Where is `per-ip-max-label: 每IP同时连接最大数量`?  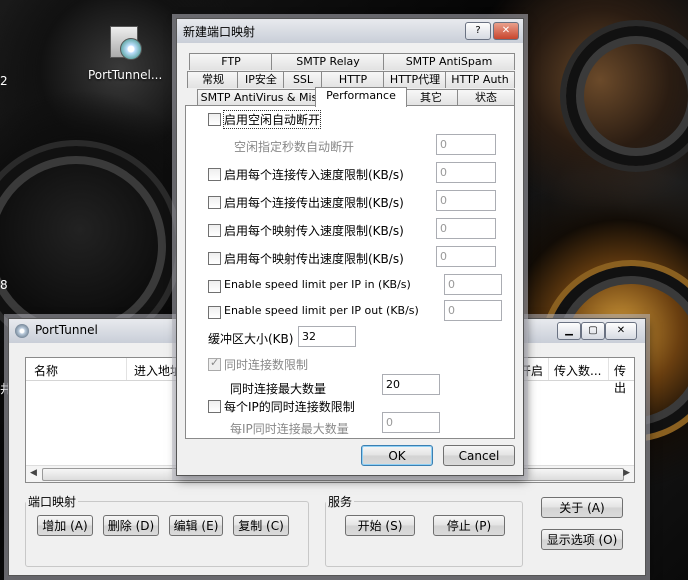
per-ip-max-label: 每IP同时连接最大数量 is located at coordinates (289, 429).